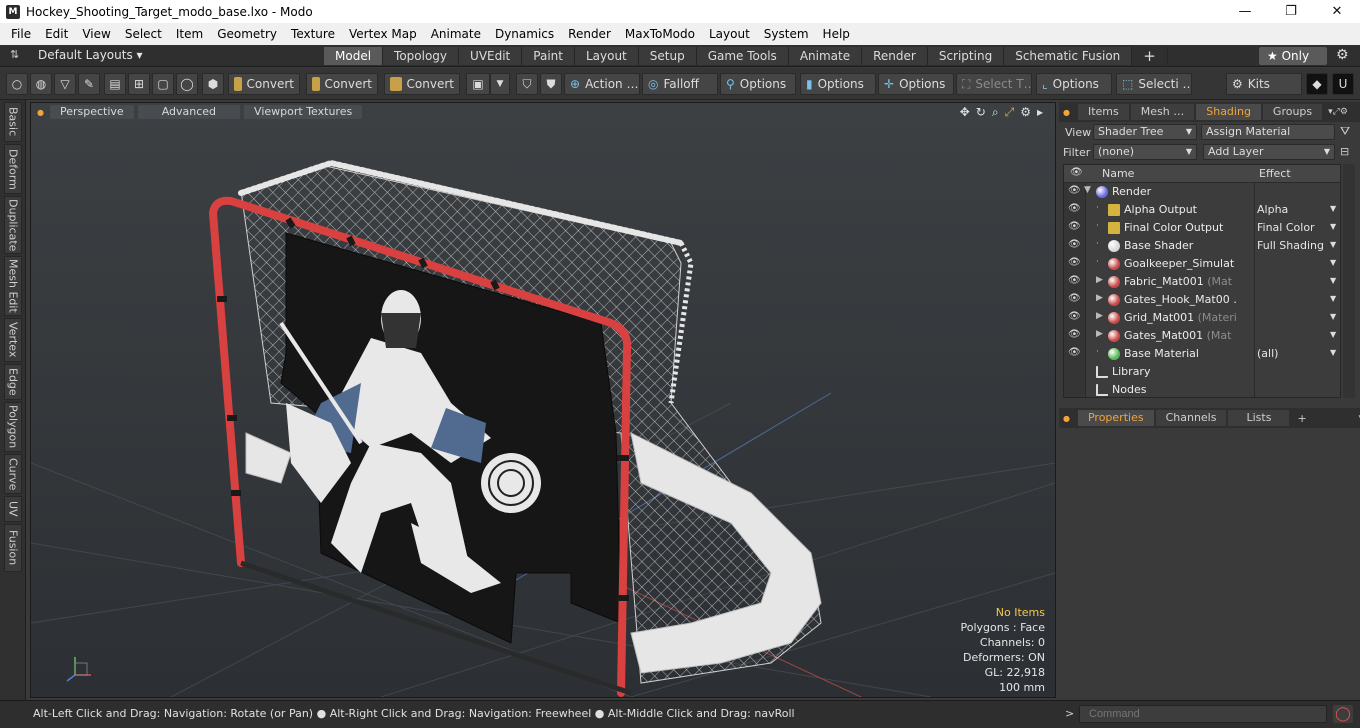 This screenshot has height=728, width=1360. Describe the element at coordinates (313, 34) in the screenshot. I see `menu-texture: Texture` at that location.